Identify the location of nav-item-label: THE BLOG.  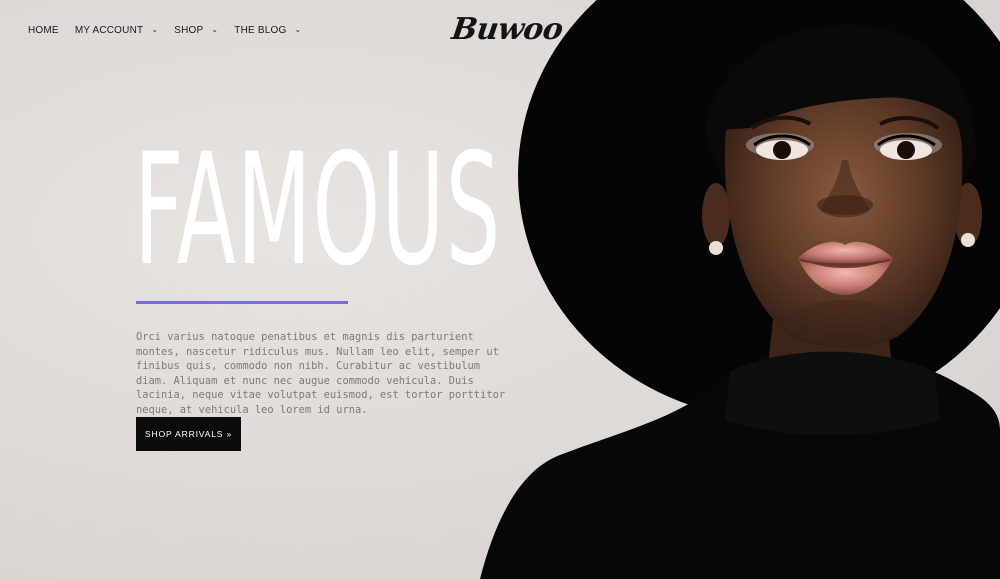
(260, 30).